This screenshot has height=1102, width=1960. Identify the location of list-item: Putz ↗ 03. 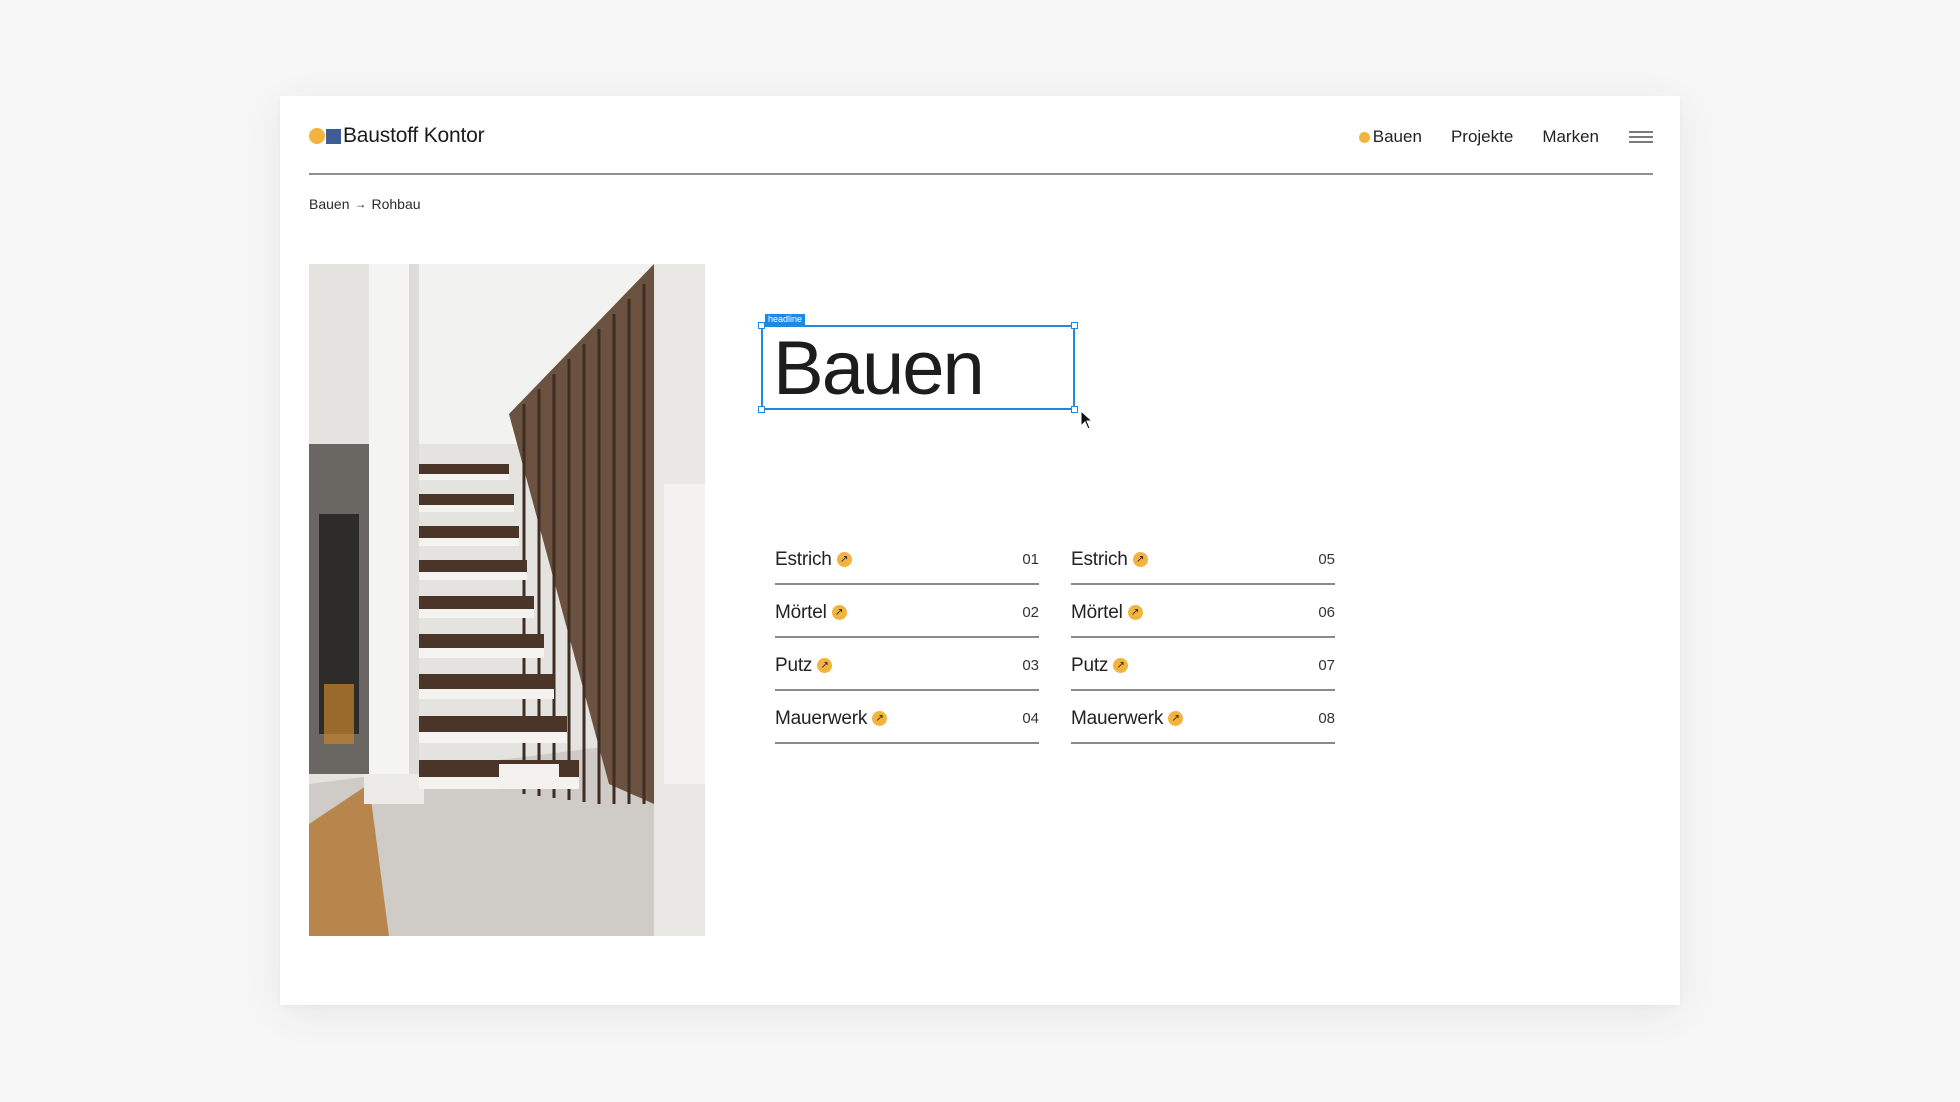
(907, 664).